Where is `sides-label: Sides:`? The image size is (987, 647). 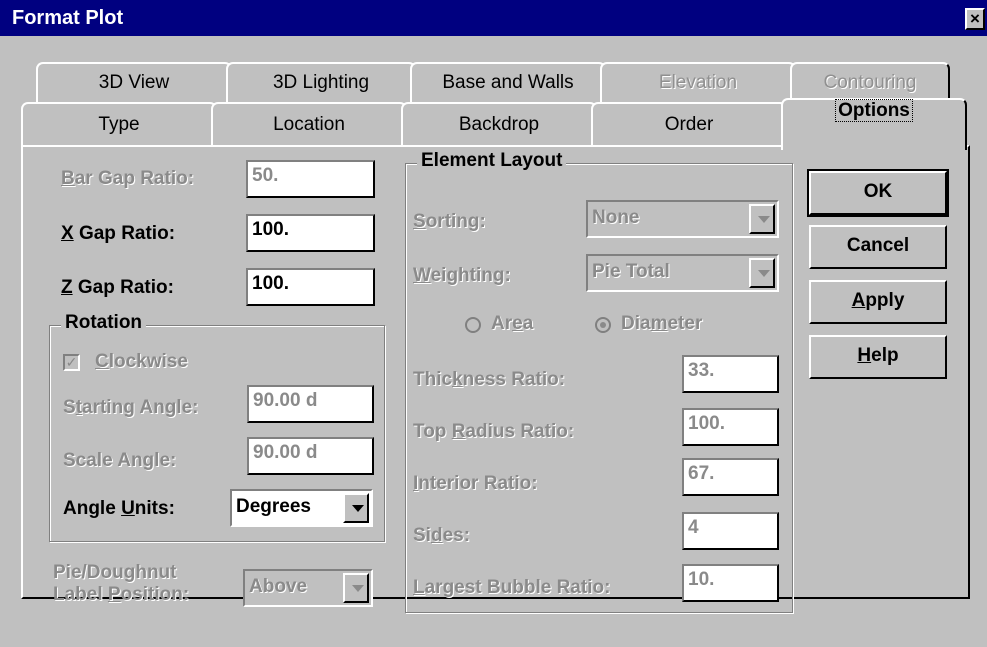 sides-label: Sides: is located at coordinates (442, 535).